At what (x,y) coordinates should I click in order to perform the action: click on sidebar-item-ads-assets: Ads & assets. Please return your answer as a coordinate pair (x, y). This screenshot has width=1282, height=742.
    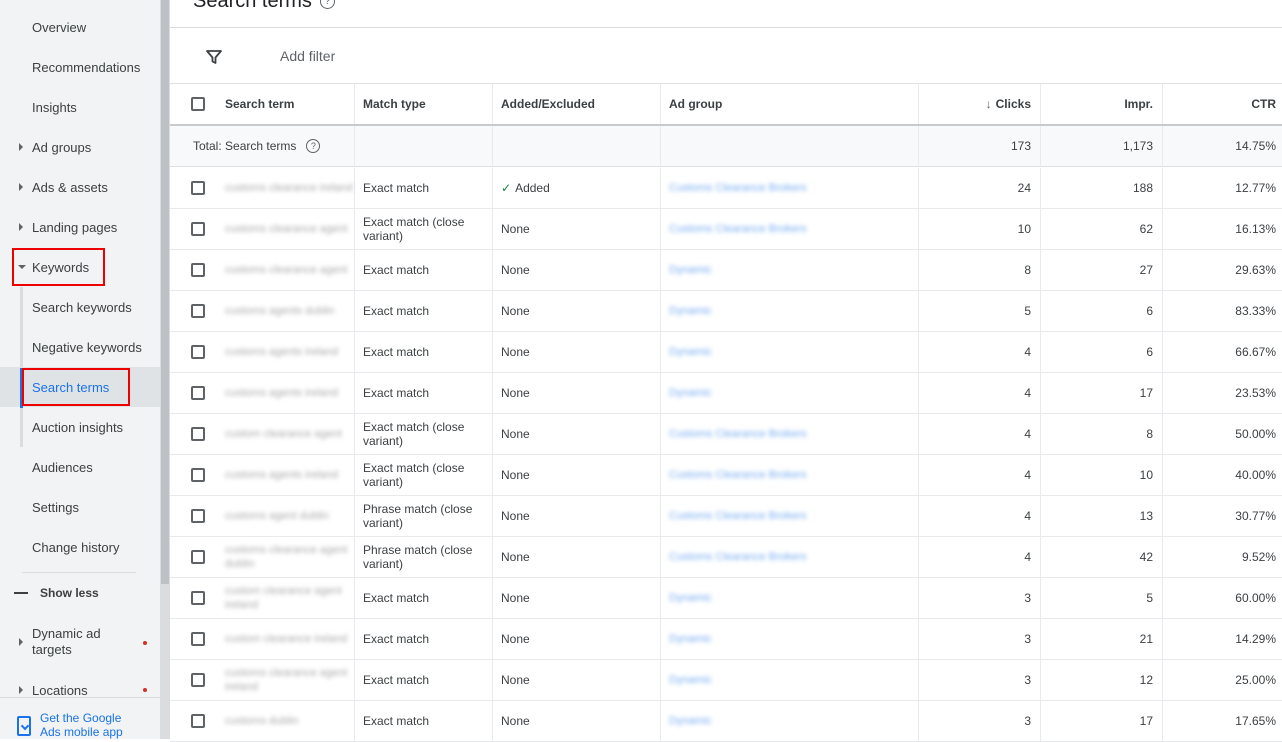
    Looking at the image, I should click on (80, 187).